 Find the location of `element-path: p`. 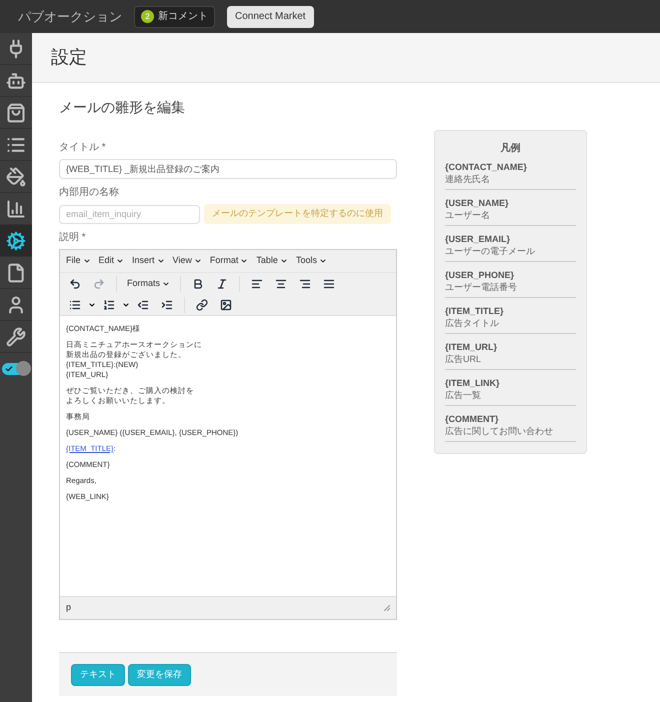

element-path: p is located at coordinates (69, 607).